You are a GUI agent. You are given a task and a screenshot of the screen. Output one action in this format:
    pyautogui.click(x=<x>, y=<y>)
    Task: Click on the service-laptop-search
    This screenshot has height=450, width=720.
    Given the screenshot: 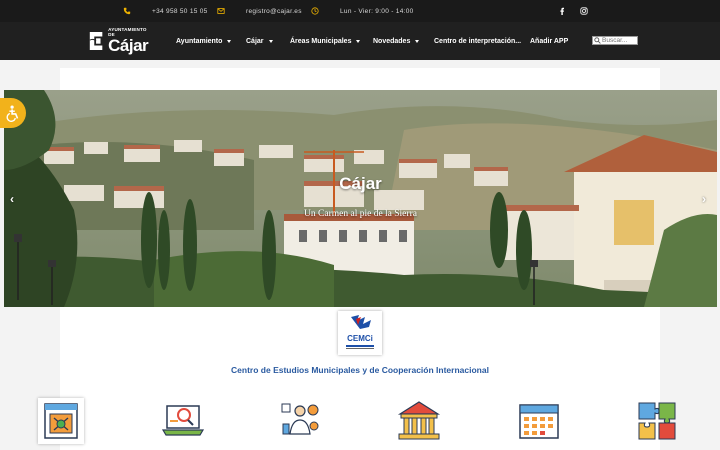 What is the action you would take?
    pyautogui.click(x=183, y=421)
    